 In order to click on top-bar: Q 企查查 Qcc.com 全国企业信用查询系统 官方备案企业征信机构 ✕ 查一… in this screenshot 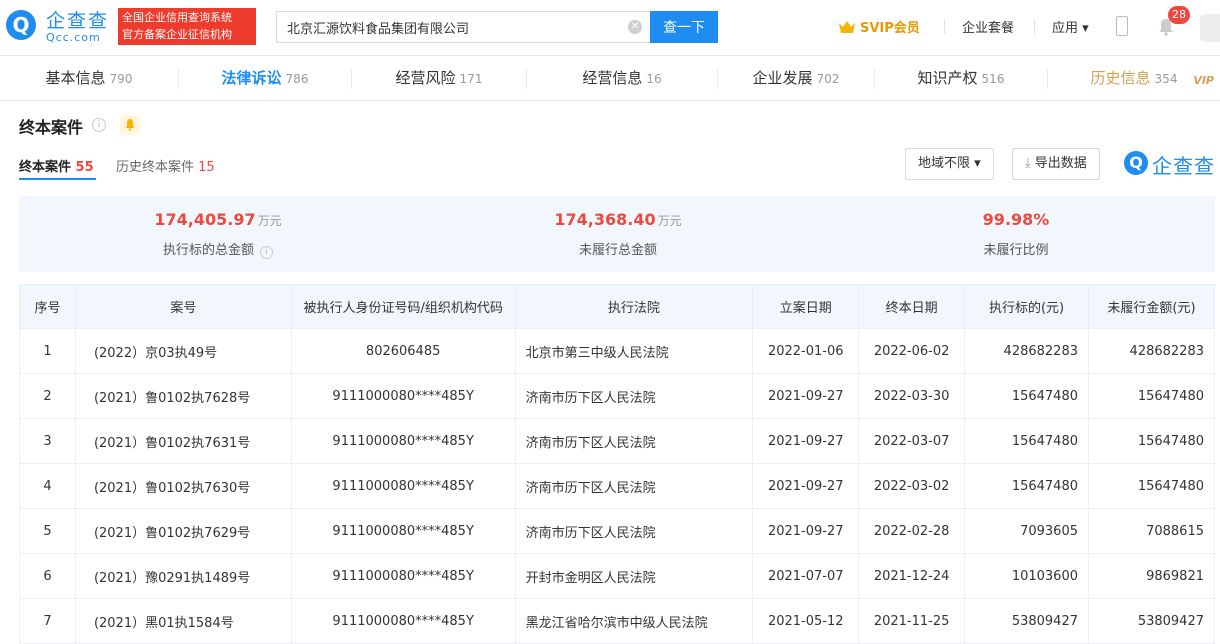, I will do `click(610, 28)`.